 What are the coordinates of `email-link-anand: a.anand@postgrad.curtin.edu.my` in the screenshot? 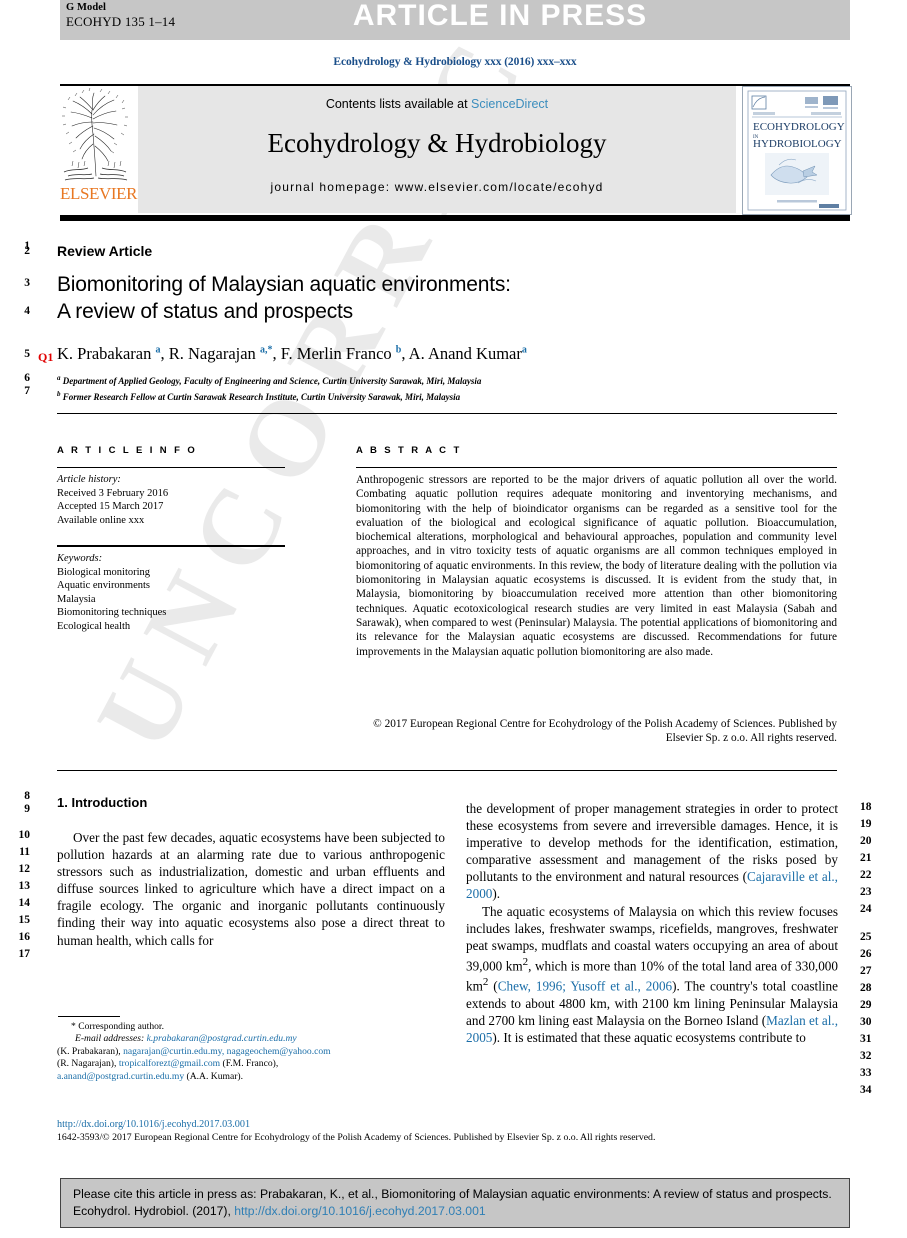 It's located at (120, 1076).